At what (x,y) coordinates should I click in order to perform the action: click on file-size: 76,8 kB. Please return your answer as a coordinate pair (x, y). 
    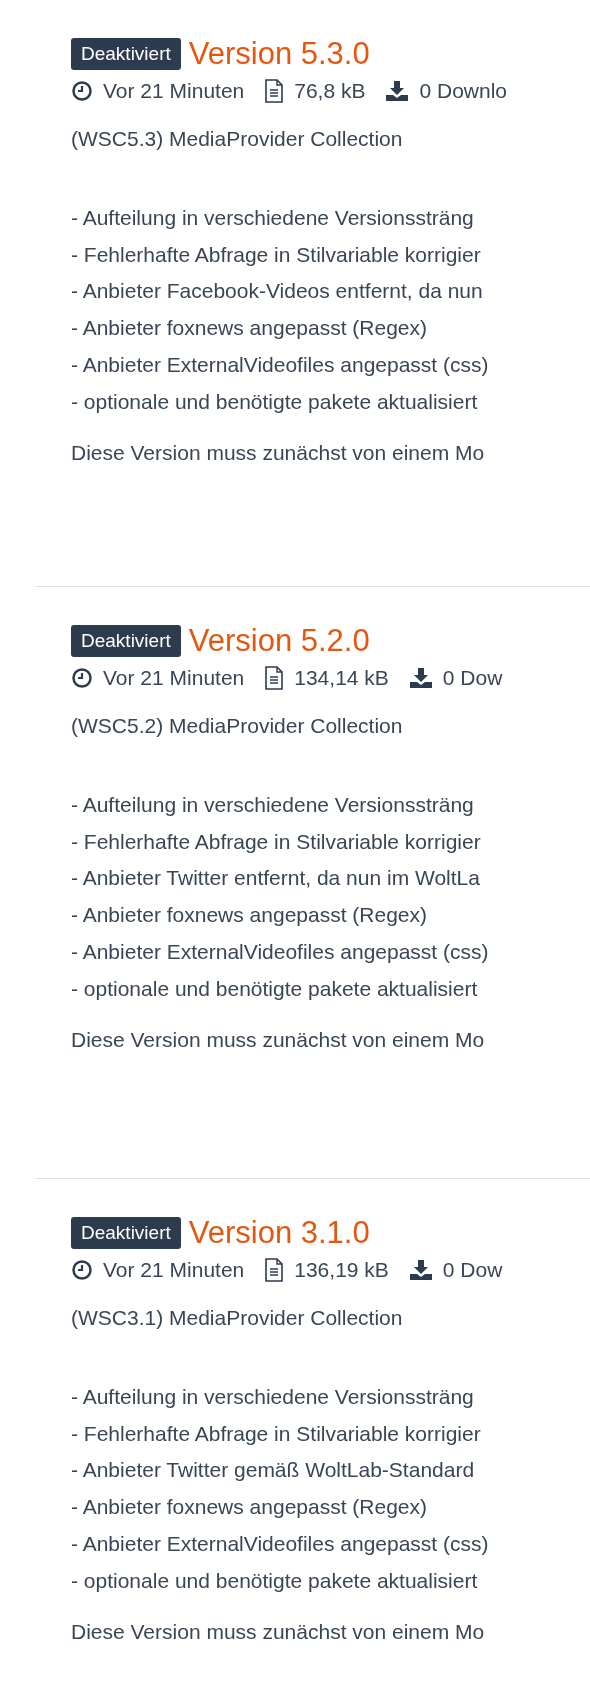
    Looking at the image, I should click on (330, 91).